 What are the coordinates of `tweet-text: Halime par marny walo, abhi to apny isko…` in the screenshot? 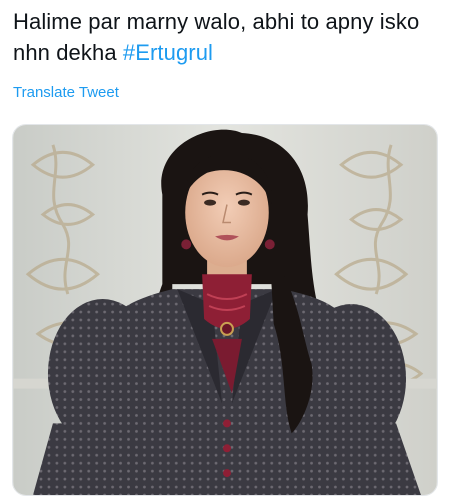 It's located at (225, 37).